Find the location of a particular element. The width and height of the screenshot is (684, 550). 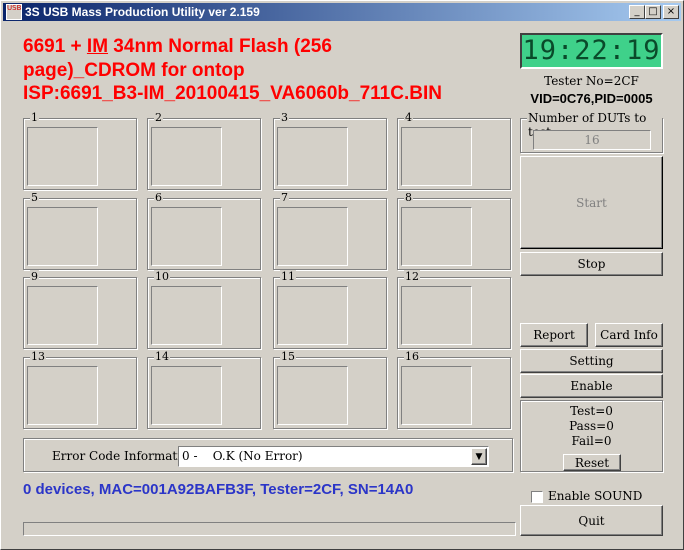

progress-bar is located at coordinates (269, 529).